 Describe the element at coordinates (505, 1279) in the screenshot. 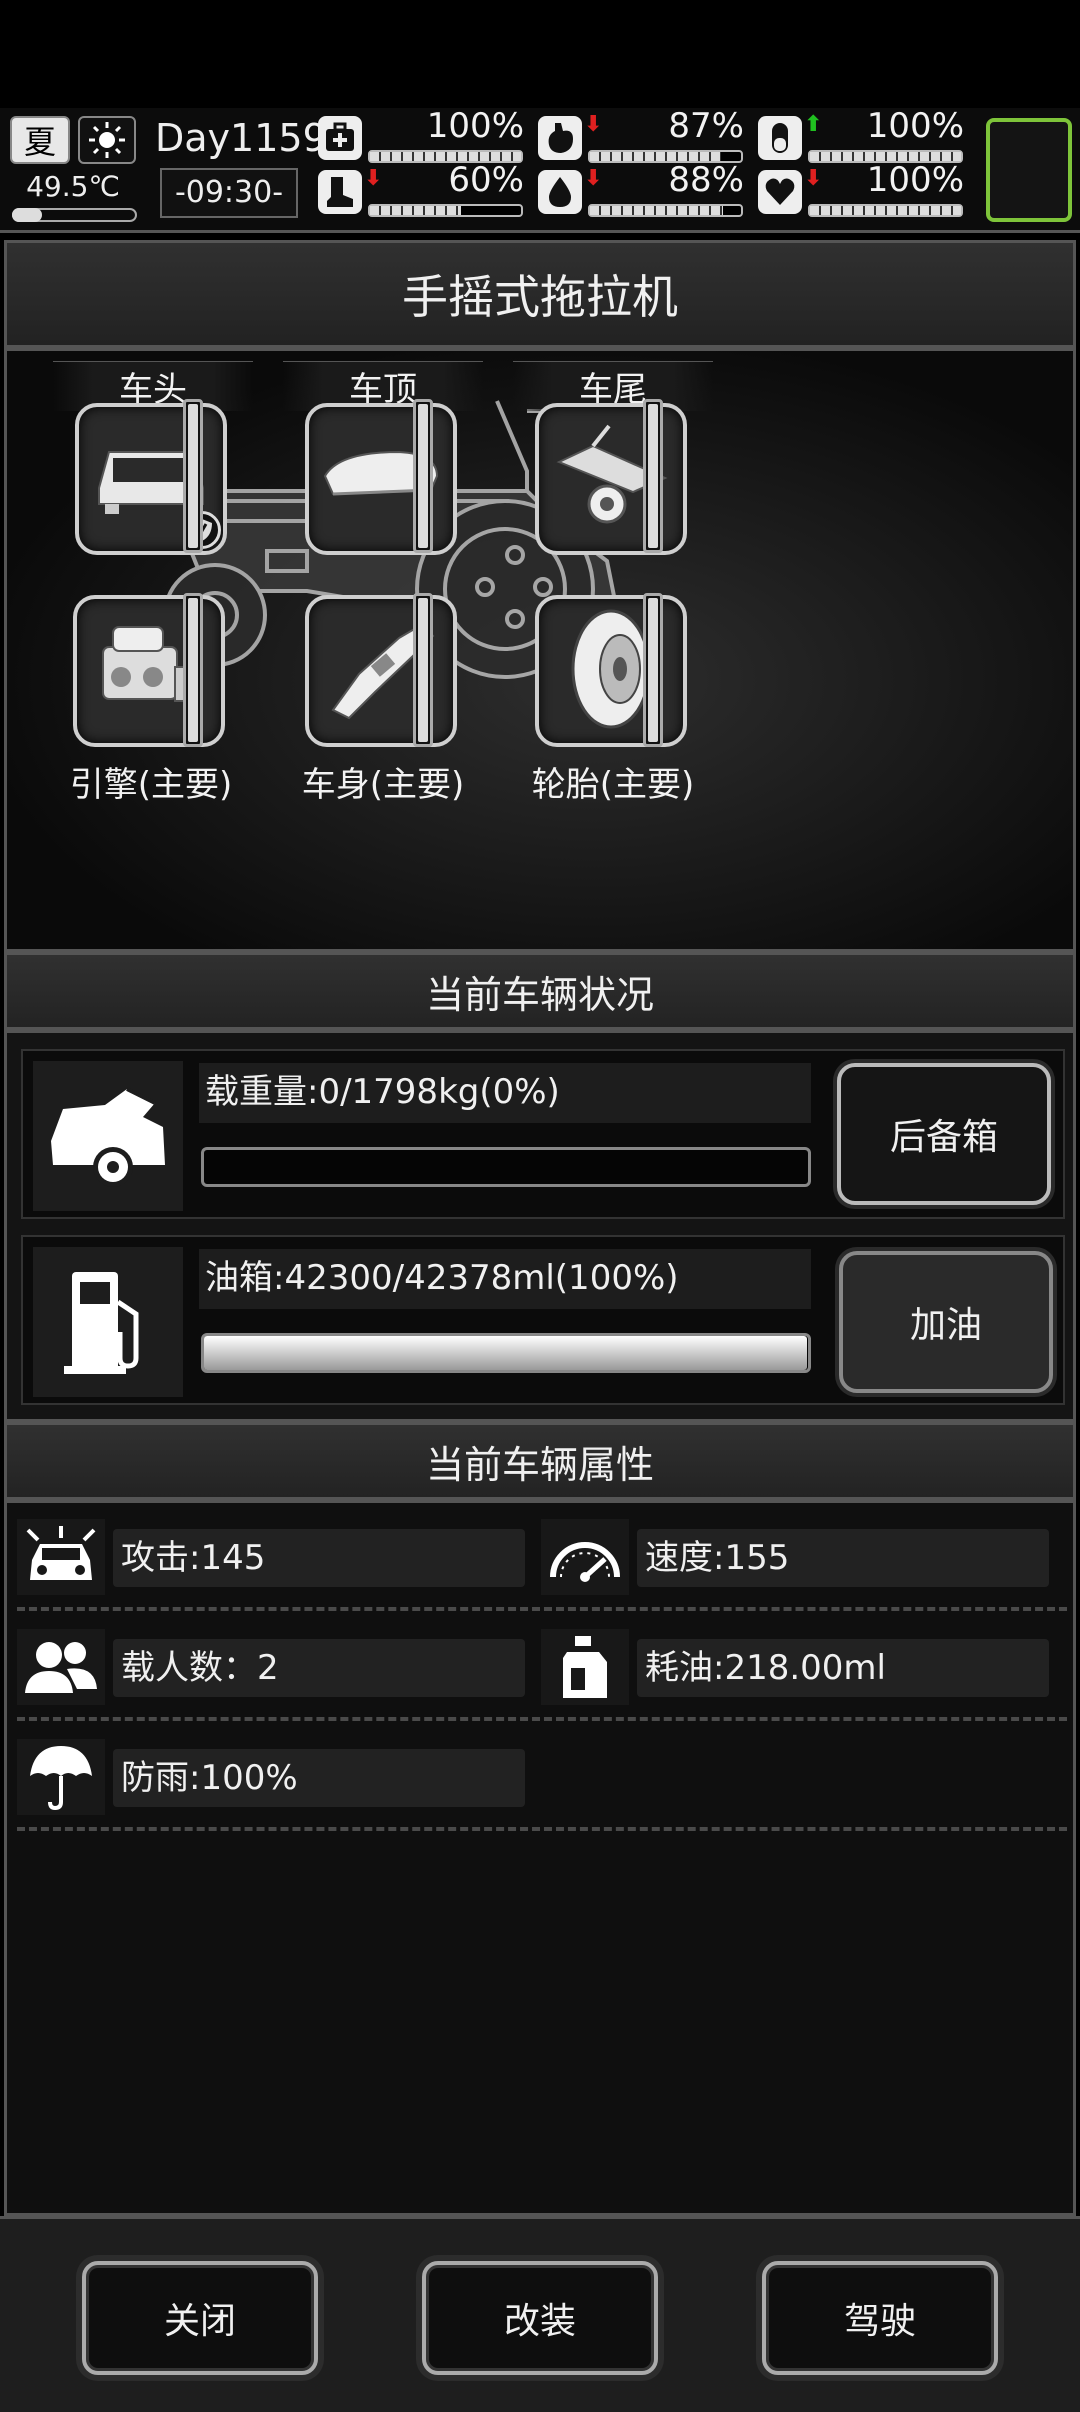

I see `fuel-text: 油箱:42300/42378ml(100%)` at that location.